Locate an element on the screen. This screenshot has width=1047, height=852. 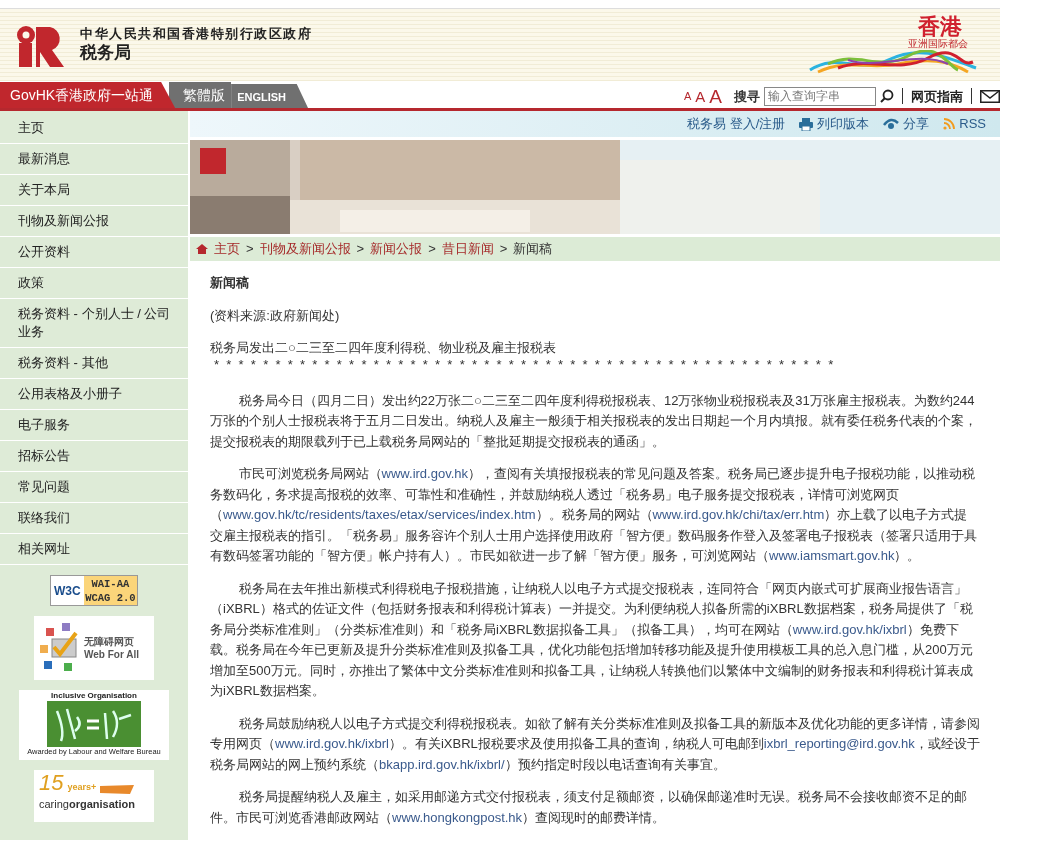
govhk-tab: GovHK香港政府一站通 is located at coordinates (88, 95).